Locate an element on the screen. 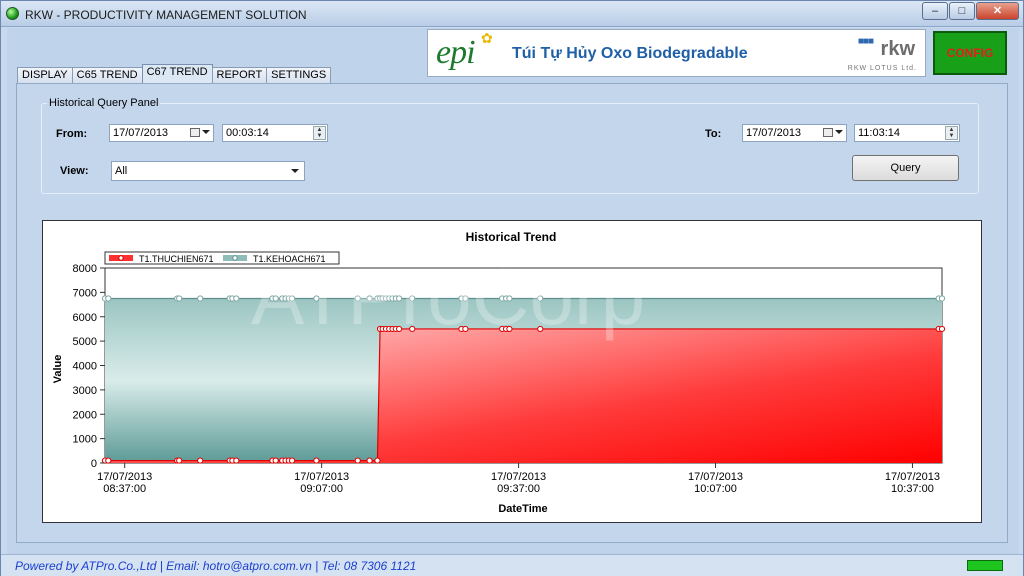  y-axis-label: Value is located at coordinates (58, 369).